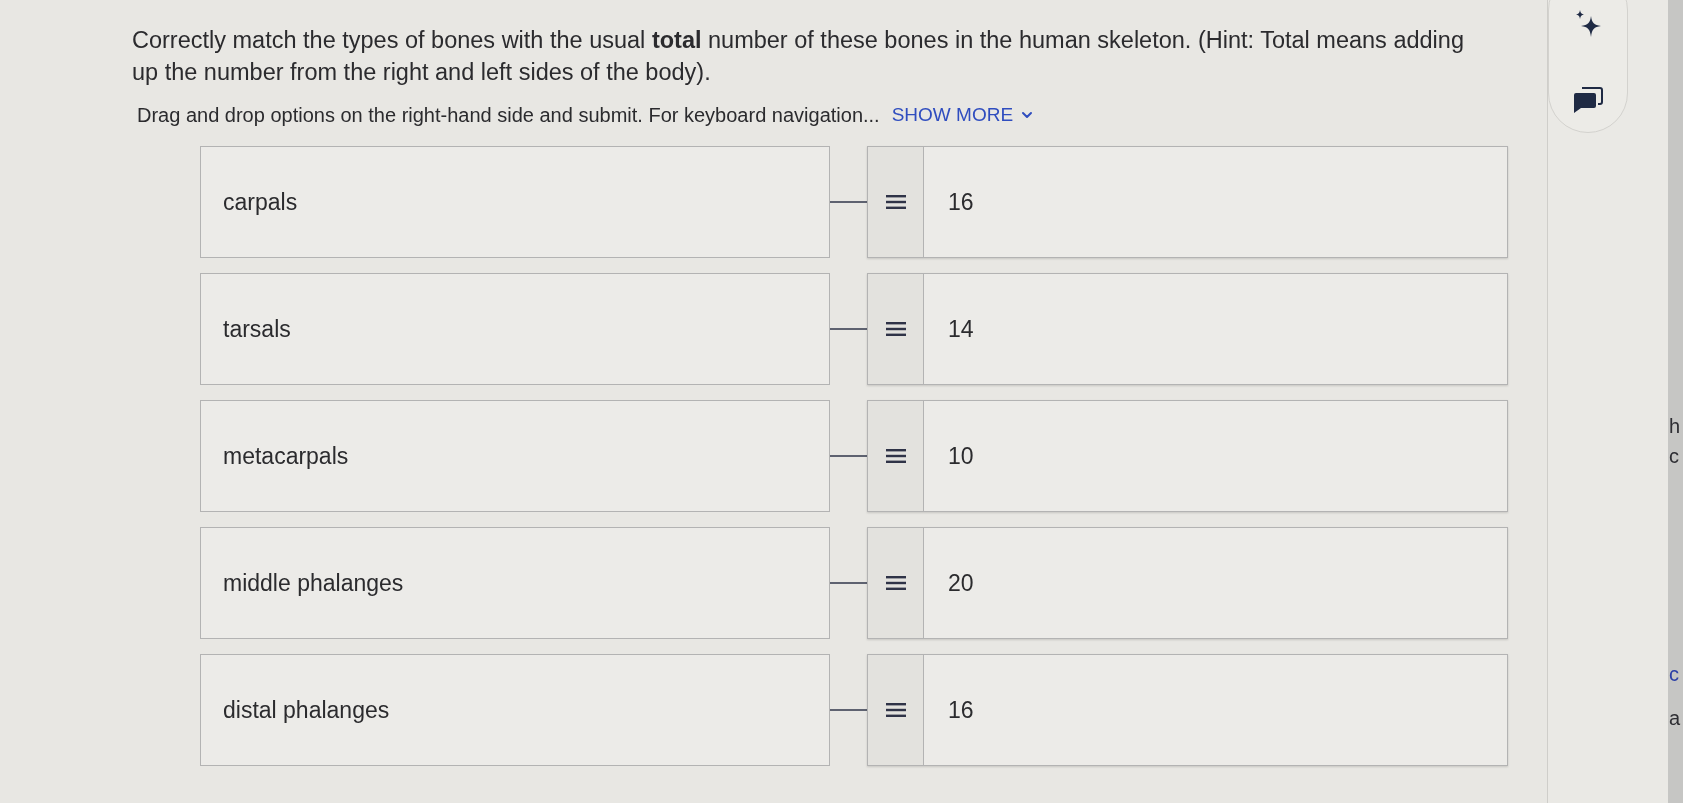  What do you see at coordinates (306, 710) in the screenshot?
I see `prompt-label: distal phalanges` at bounding box center [306, 710].